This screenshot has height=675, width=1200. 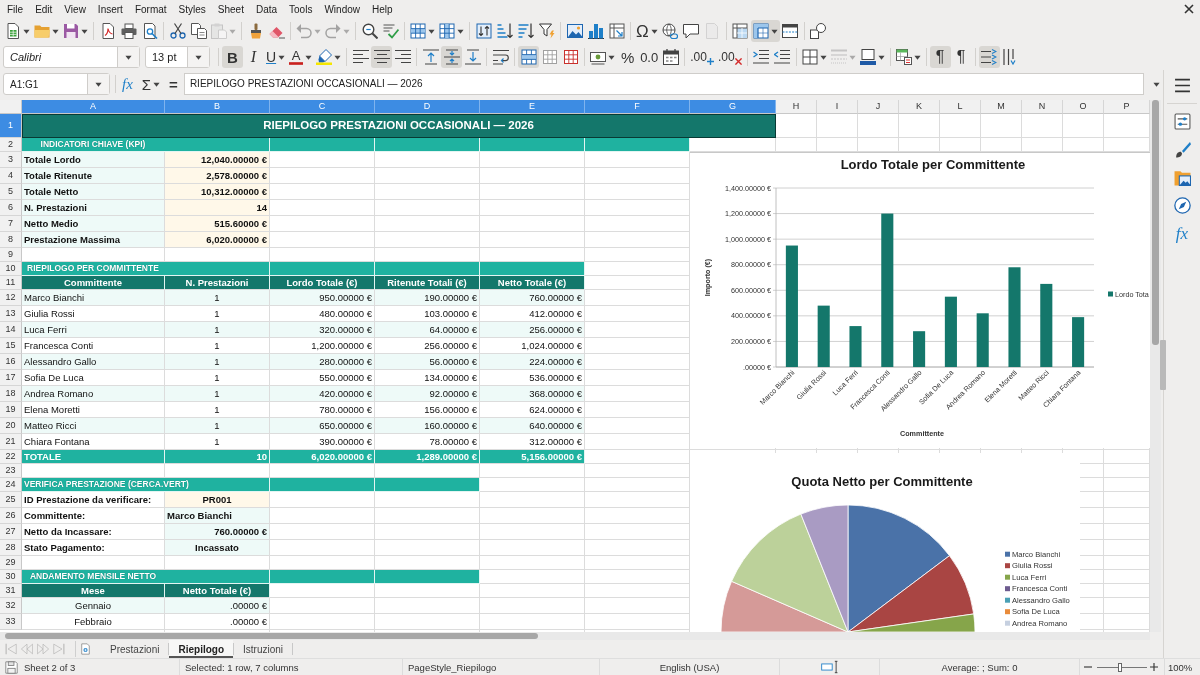 What do you see at coordinates (1119, 667) in the screenshot?
I see `slider-thumb` at bounding box center [1119, 667].